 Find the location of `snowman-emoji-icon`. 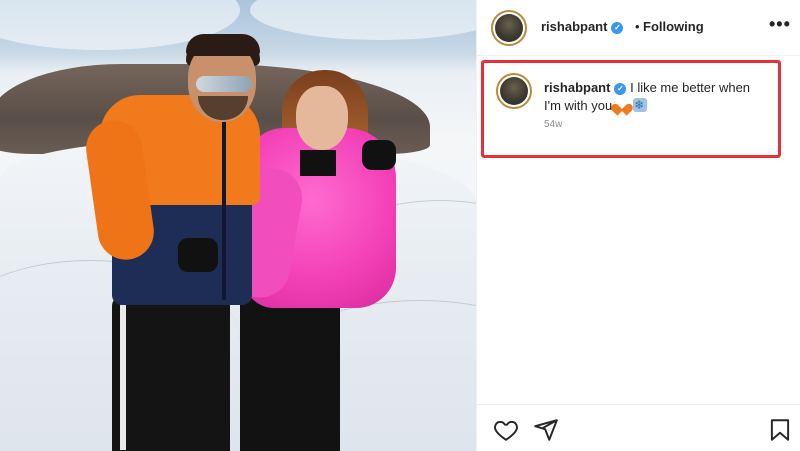

snowman-emoji-icon is located at coordinates (640, 105).